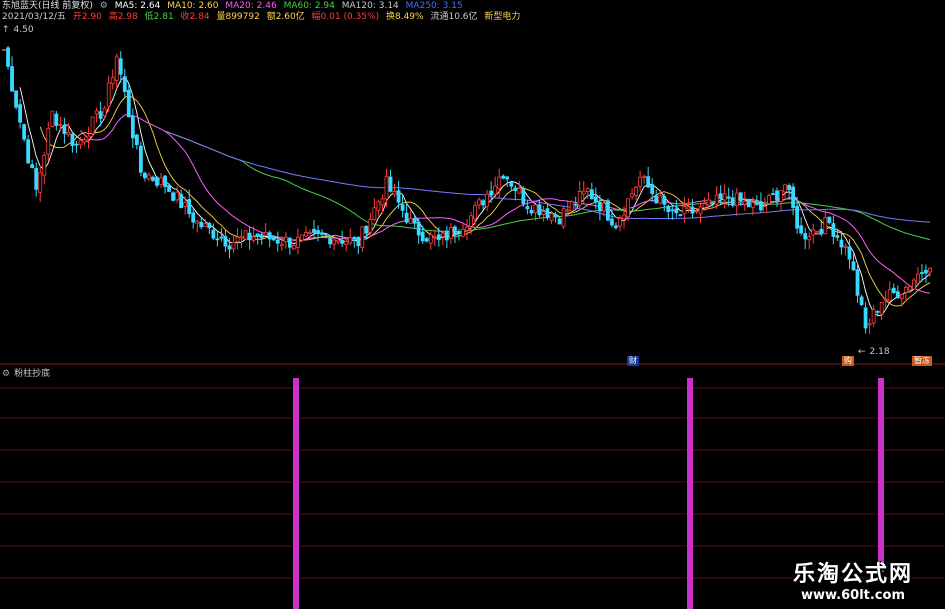 Image resolution: width=945 pixels, height=609 pixels. What do you see at coordinates (633, 361) in the screenshot?
I see `event-tag-cai: 财` at bounding box center [633, 361].